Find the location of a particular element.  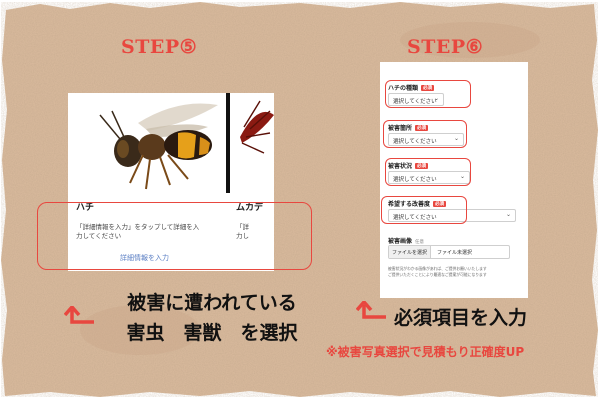

centipede-image is located at coordinates (252, 143).